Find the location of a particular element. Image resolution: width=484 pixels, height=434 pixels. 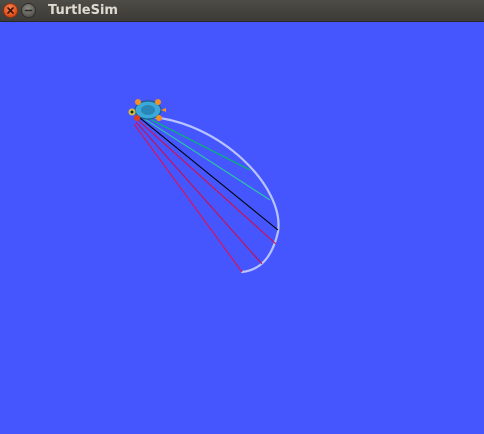

turtle-icon is located at coordinates (147, 110).